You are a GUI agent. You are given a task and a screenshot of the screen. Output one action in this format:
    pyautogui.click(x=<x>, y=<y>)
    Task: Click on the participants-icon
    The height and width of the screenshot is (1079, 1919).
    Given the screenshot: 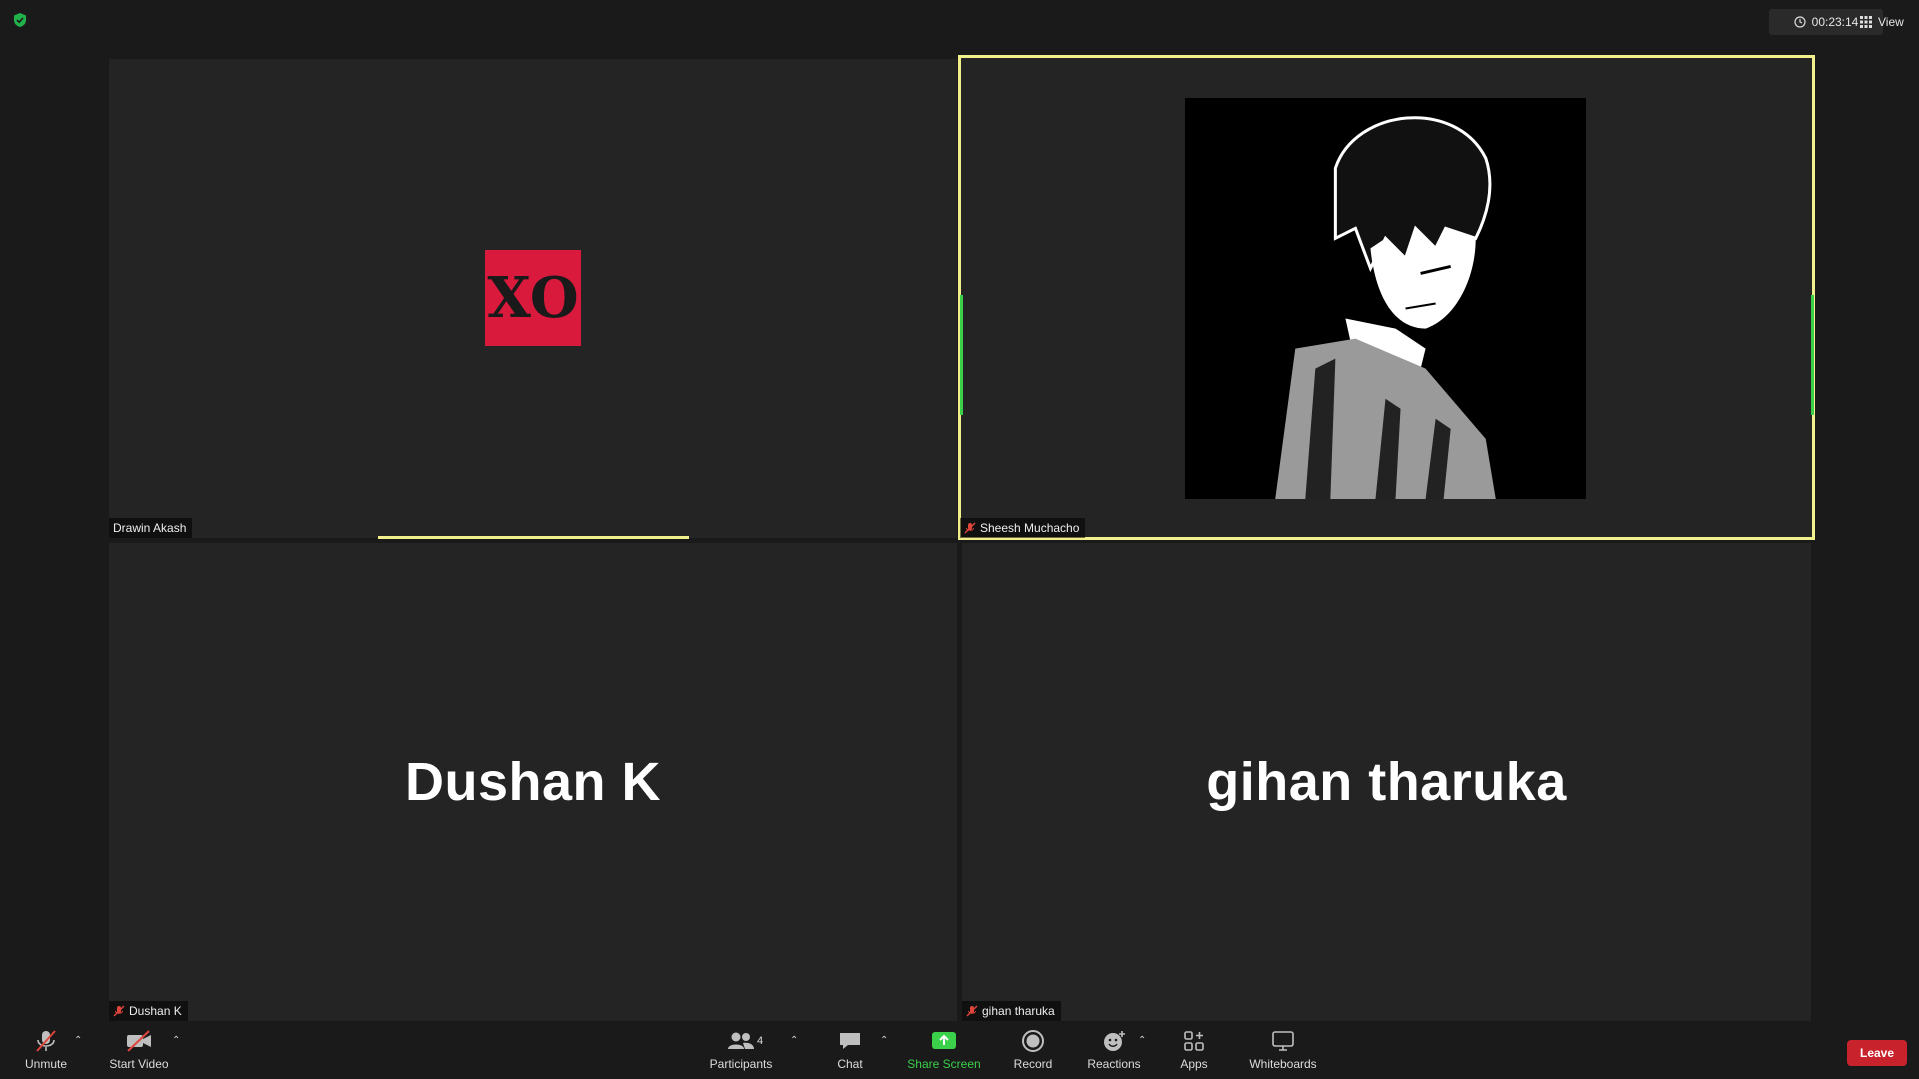 What is the action you would take?
    pyautogui.click(x=741, y=1040)
    